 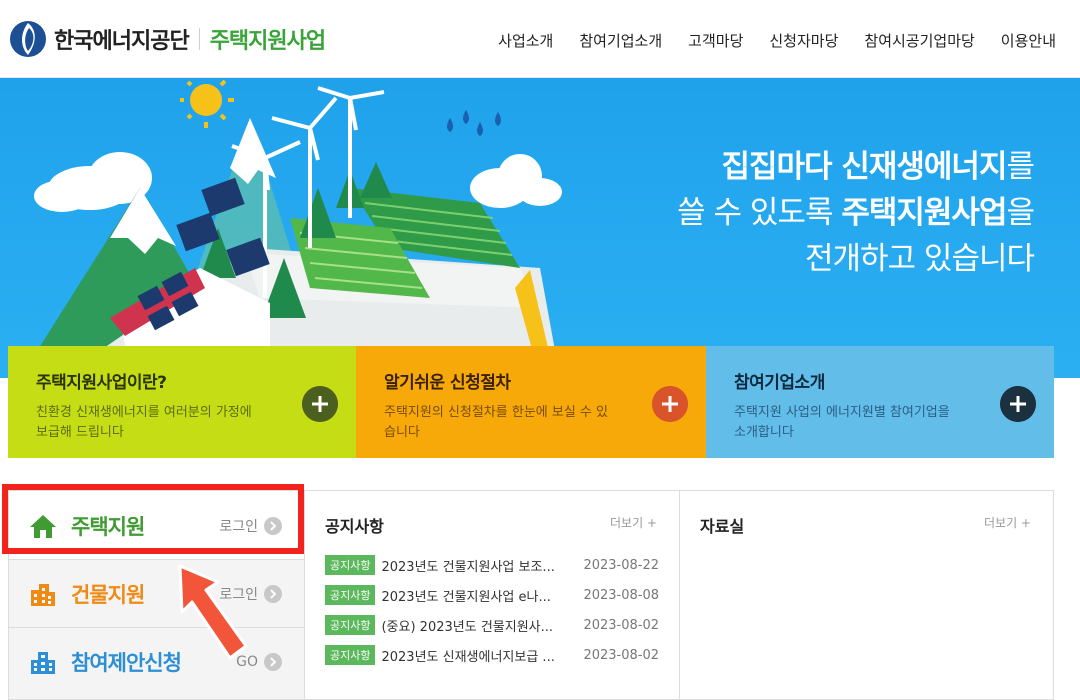 I want to click on notice-row: 공지사항 2023년도 신재생에너지보급 ... 2023-08-02, so click(x=492, y=655).